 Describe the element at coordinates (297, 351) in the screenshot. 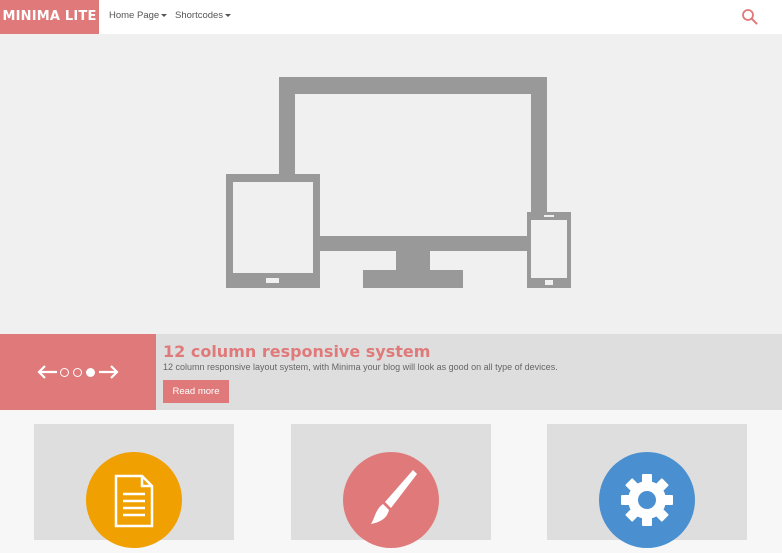

I see `slide-title: 12 column responsive system` at that location.